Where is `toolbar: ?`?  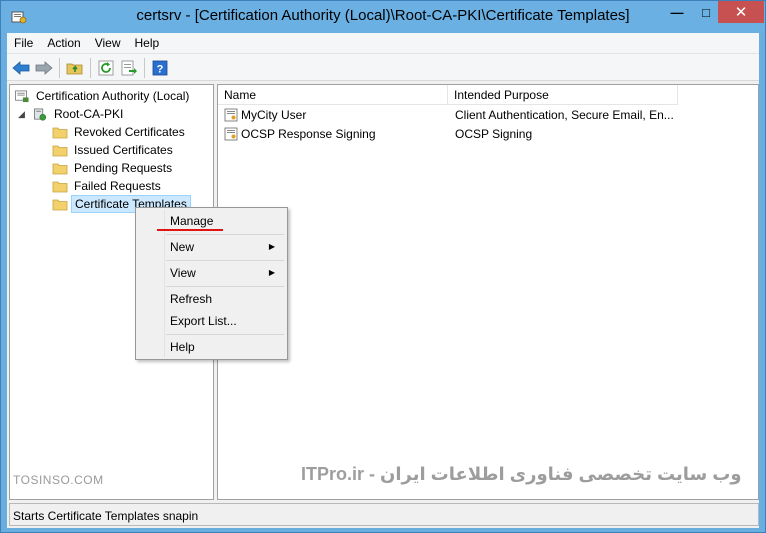
toolbar: ? is located at coordinates (383, 67).